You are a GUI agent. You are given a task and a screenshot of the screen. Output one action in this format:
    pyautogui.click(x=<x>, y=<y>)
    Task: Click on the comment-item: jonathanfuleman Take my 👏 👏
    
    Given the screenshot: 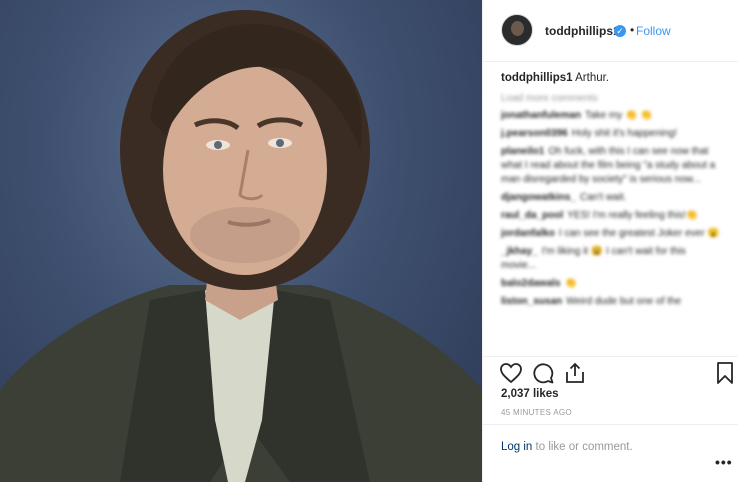 What is the action you would take?
    pyautogui.click(x=612, y=116)
    